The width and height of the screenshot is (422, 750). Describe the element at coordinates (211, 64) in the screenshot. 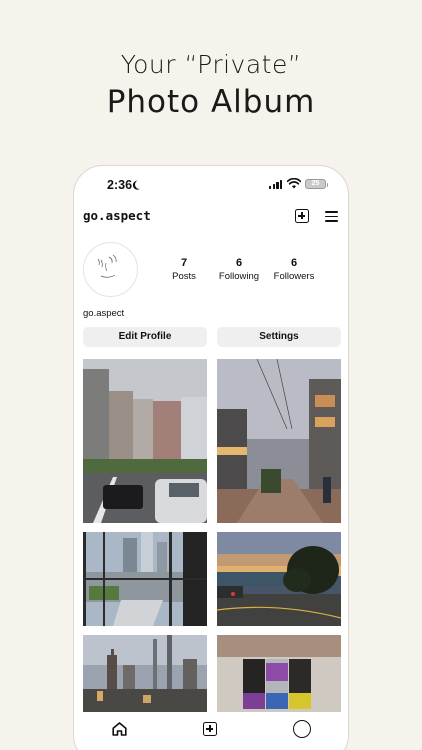

I see `headline-line-1: Your “Private”` at that location.